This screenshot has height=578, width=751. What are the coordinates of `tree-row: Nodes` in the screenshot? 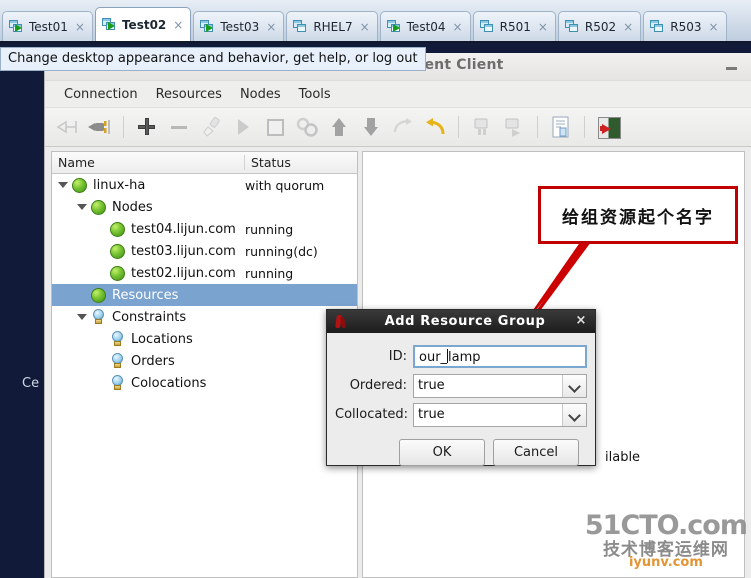 It's located at (204, 207).